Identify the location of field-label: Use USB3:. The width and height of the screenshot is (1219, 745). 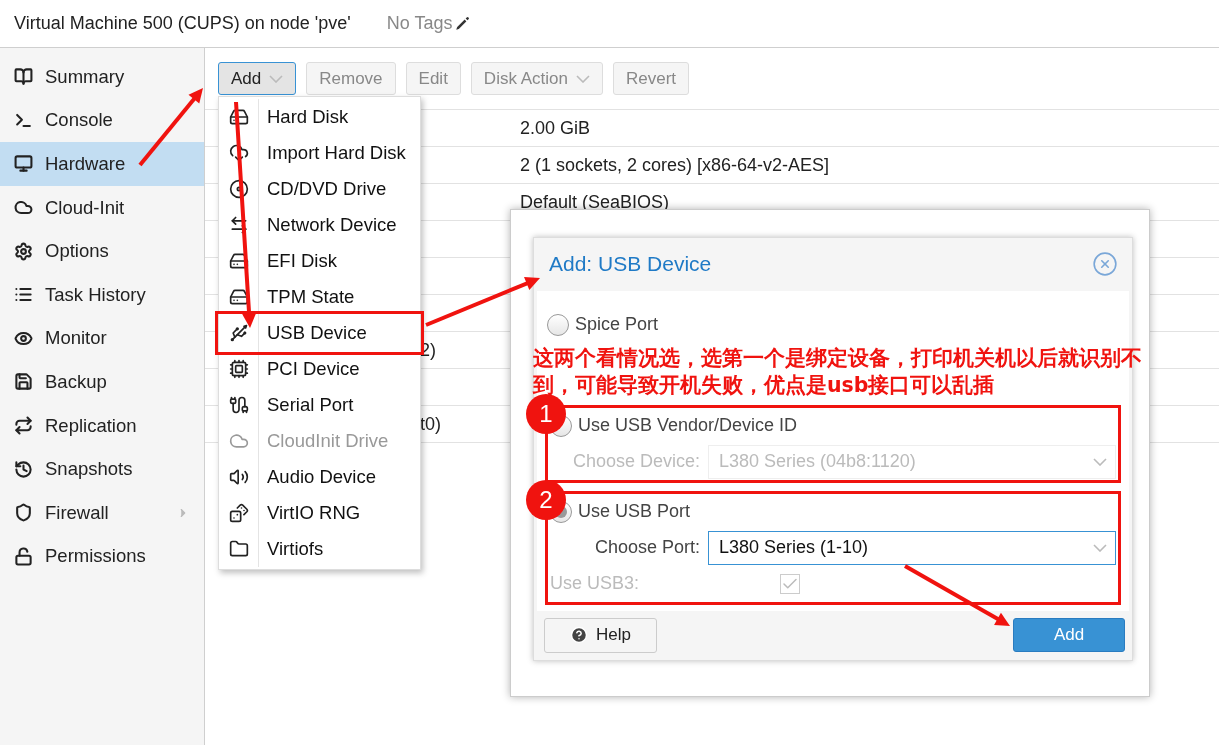
(595, 584).